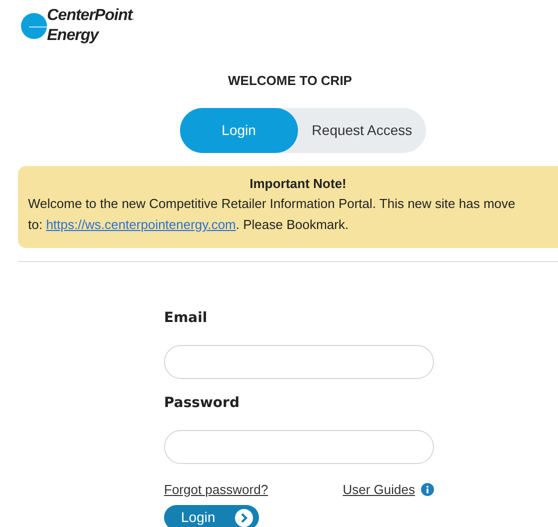  I want to click on note-heading: Important Note!, so click(298, 183).